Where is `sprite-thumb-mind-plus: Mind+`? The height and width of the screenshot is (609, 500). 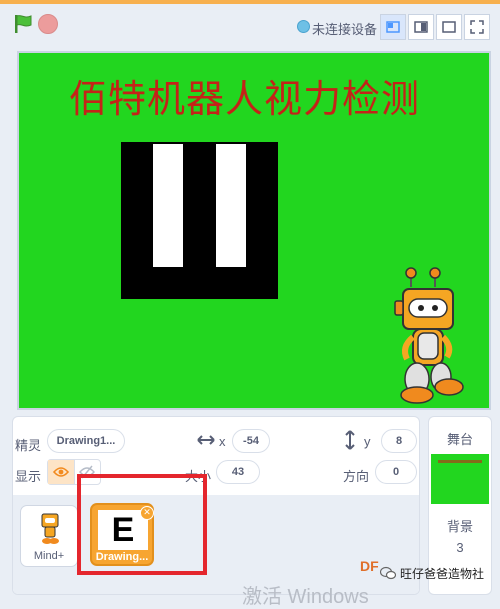 sprite-thumb-mind-plus: Mind+ is located at coordinates (49, 536).